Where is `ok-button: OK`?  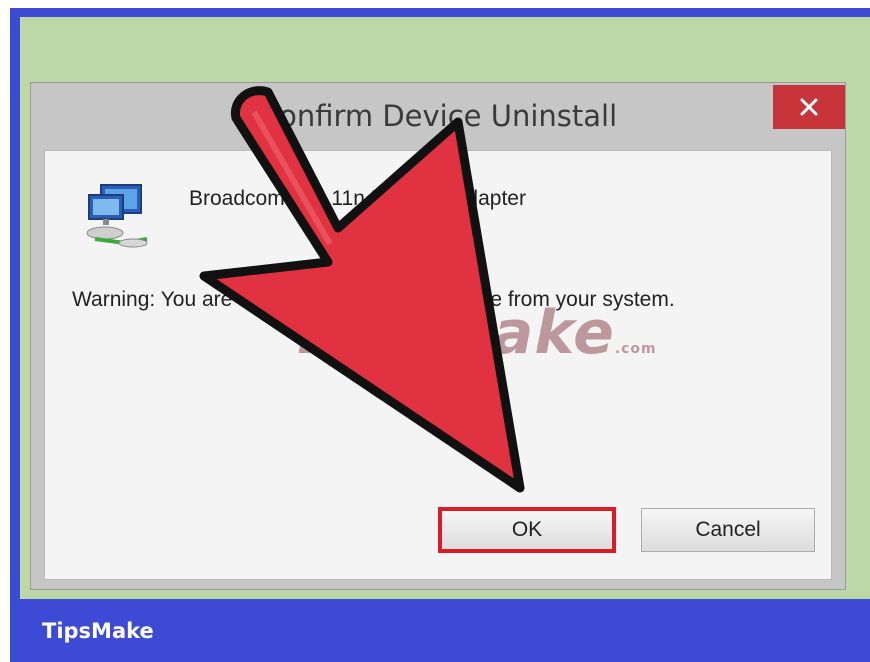 ok-button: OK is located at coordinates (527, 530).